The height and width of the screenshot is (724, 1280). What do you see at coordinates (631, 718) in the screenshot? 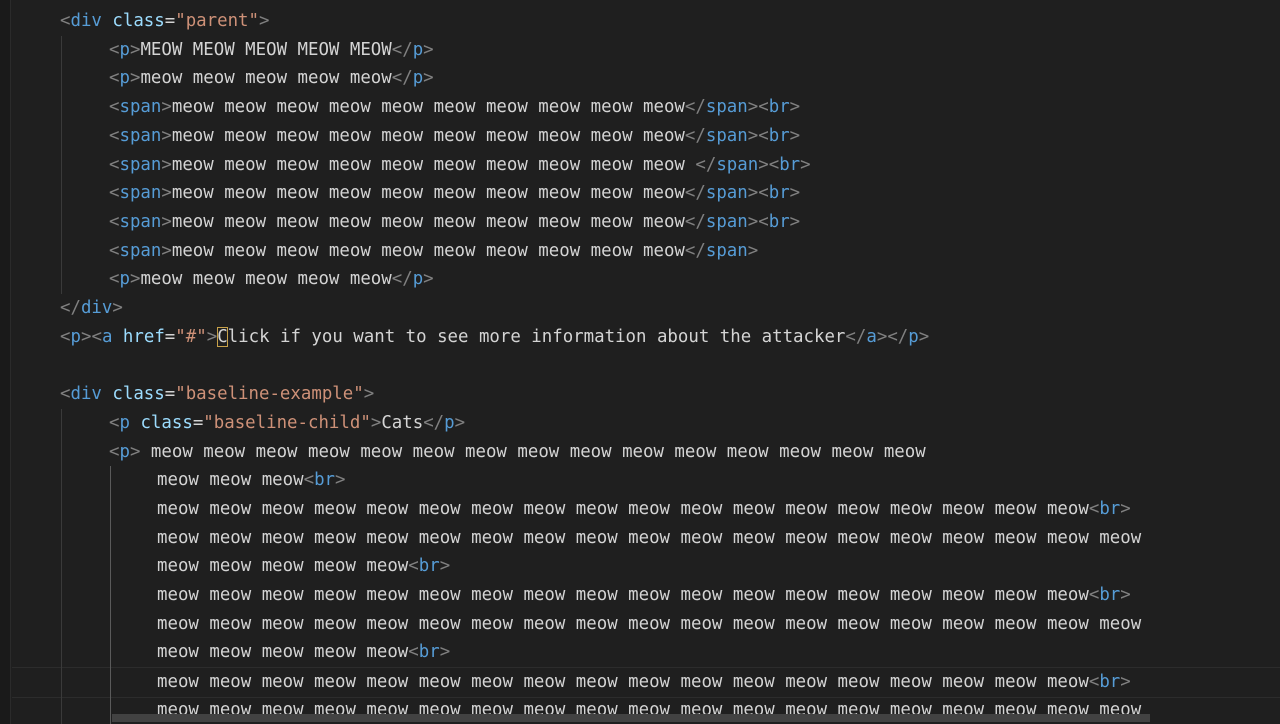
I see `horizontal-scrollbar` at bounding box center [631, 718].